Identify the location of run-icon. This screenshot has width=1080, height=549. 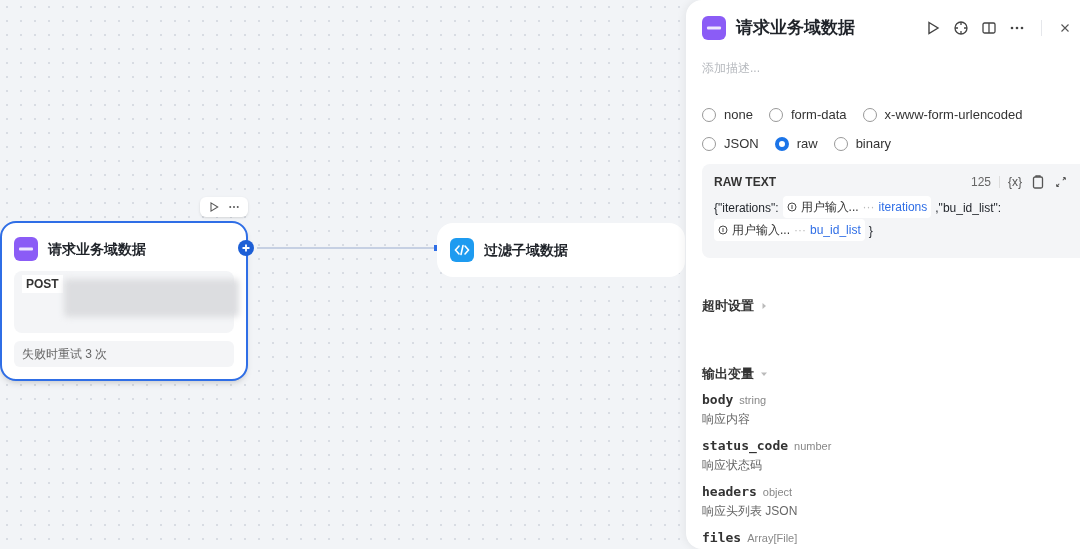
(933, 28).